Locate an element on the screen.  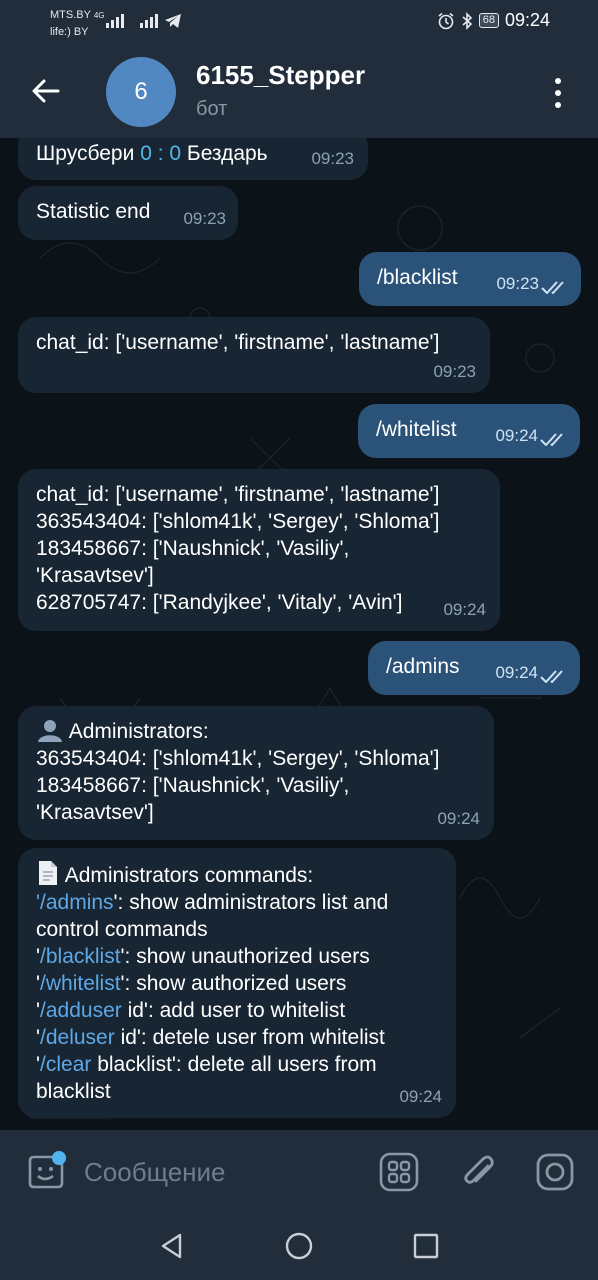
avatar: 6 is located at coordinates (141, 92).